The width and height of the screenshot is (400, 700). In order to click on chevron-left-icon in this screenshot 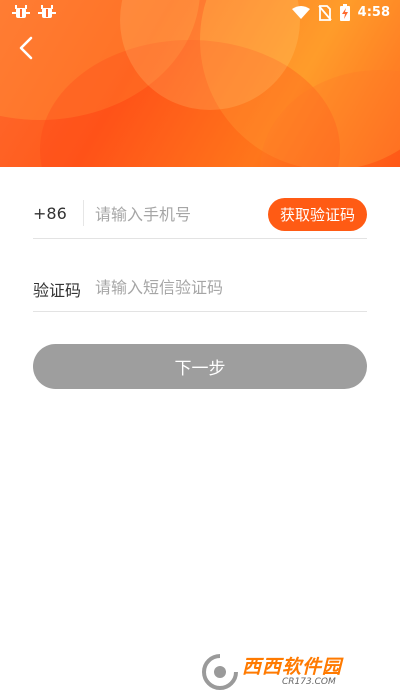, I will do `click(26, 50)`.